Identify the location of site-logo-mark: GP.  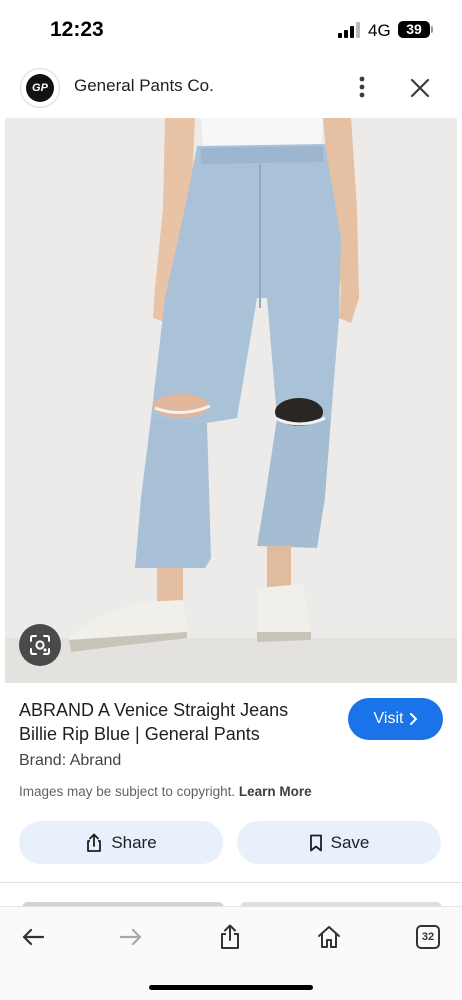
(40, 88).